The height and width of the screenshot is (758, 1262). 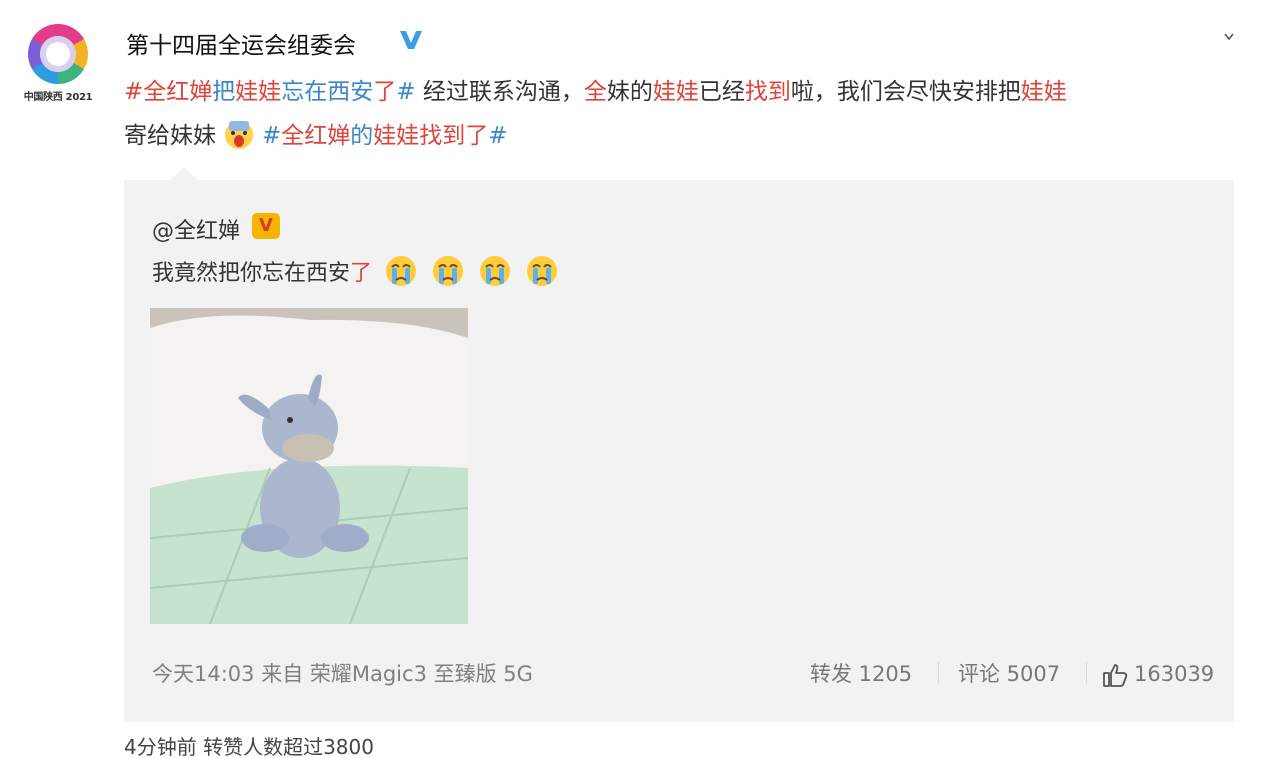 What do you see at coordinates (249, 746) in the screenshot?
I see `footer-info: 4分钟前 转赞人数超过3800` at bounding box center [249, 746].